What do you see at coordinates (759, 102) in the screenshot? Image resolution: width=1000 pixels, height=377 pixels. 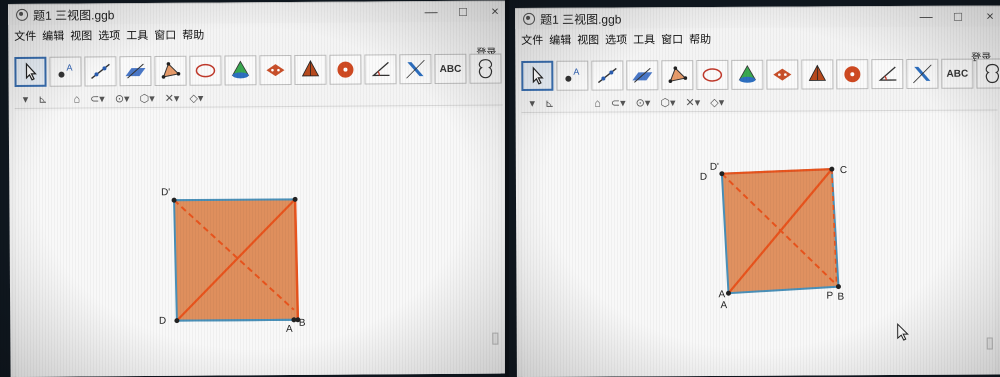 I see `style-bar: ▾ ⊾ ⌂ ⊂▾ ⊙▾ ⬡▾ ✕▾ ◇▾` at bounding box center [759, 102].